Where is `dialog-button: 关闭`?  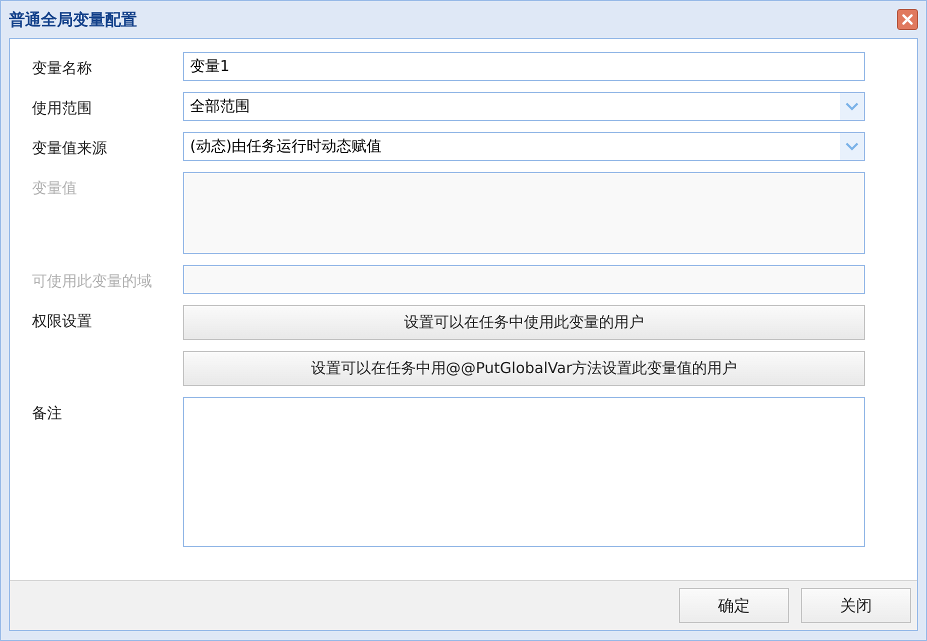 dialog-button: 关闭 is located at coordinates (856, 605).